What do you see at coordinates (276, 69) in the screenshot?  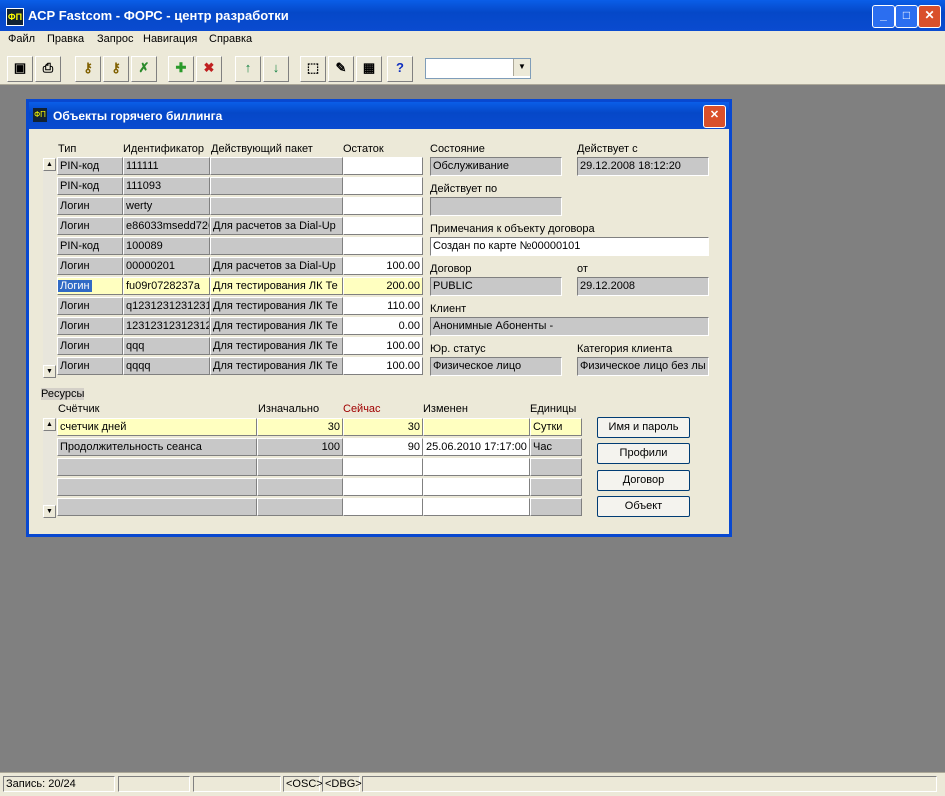 I see `arrow-down-icon: ↓` at bounding box center [276, 69].